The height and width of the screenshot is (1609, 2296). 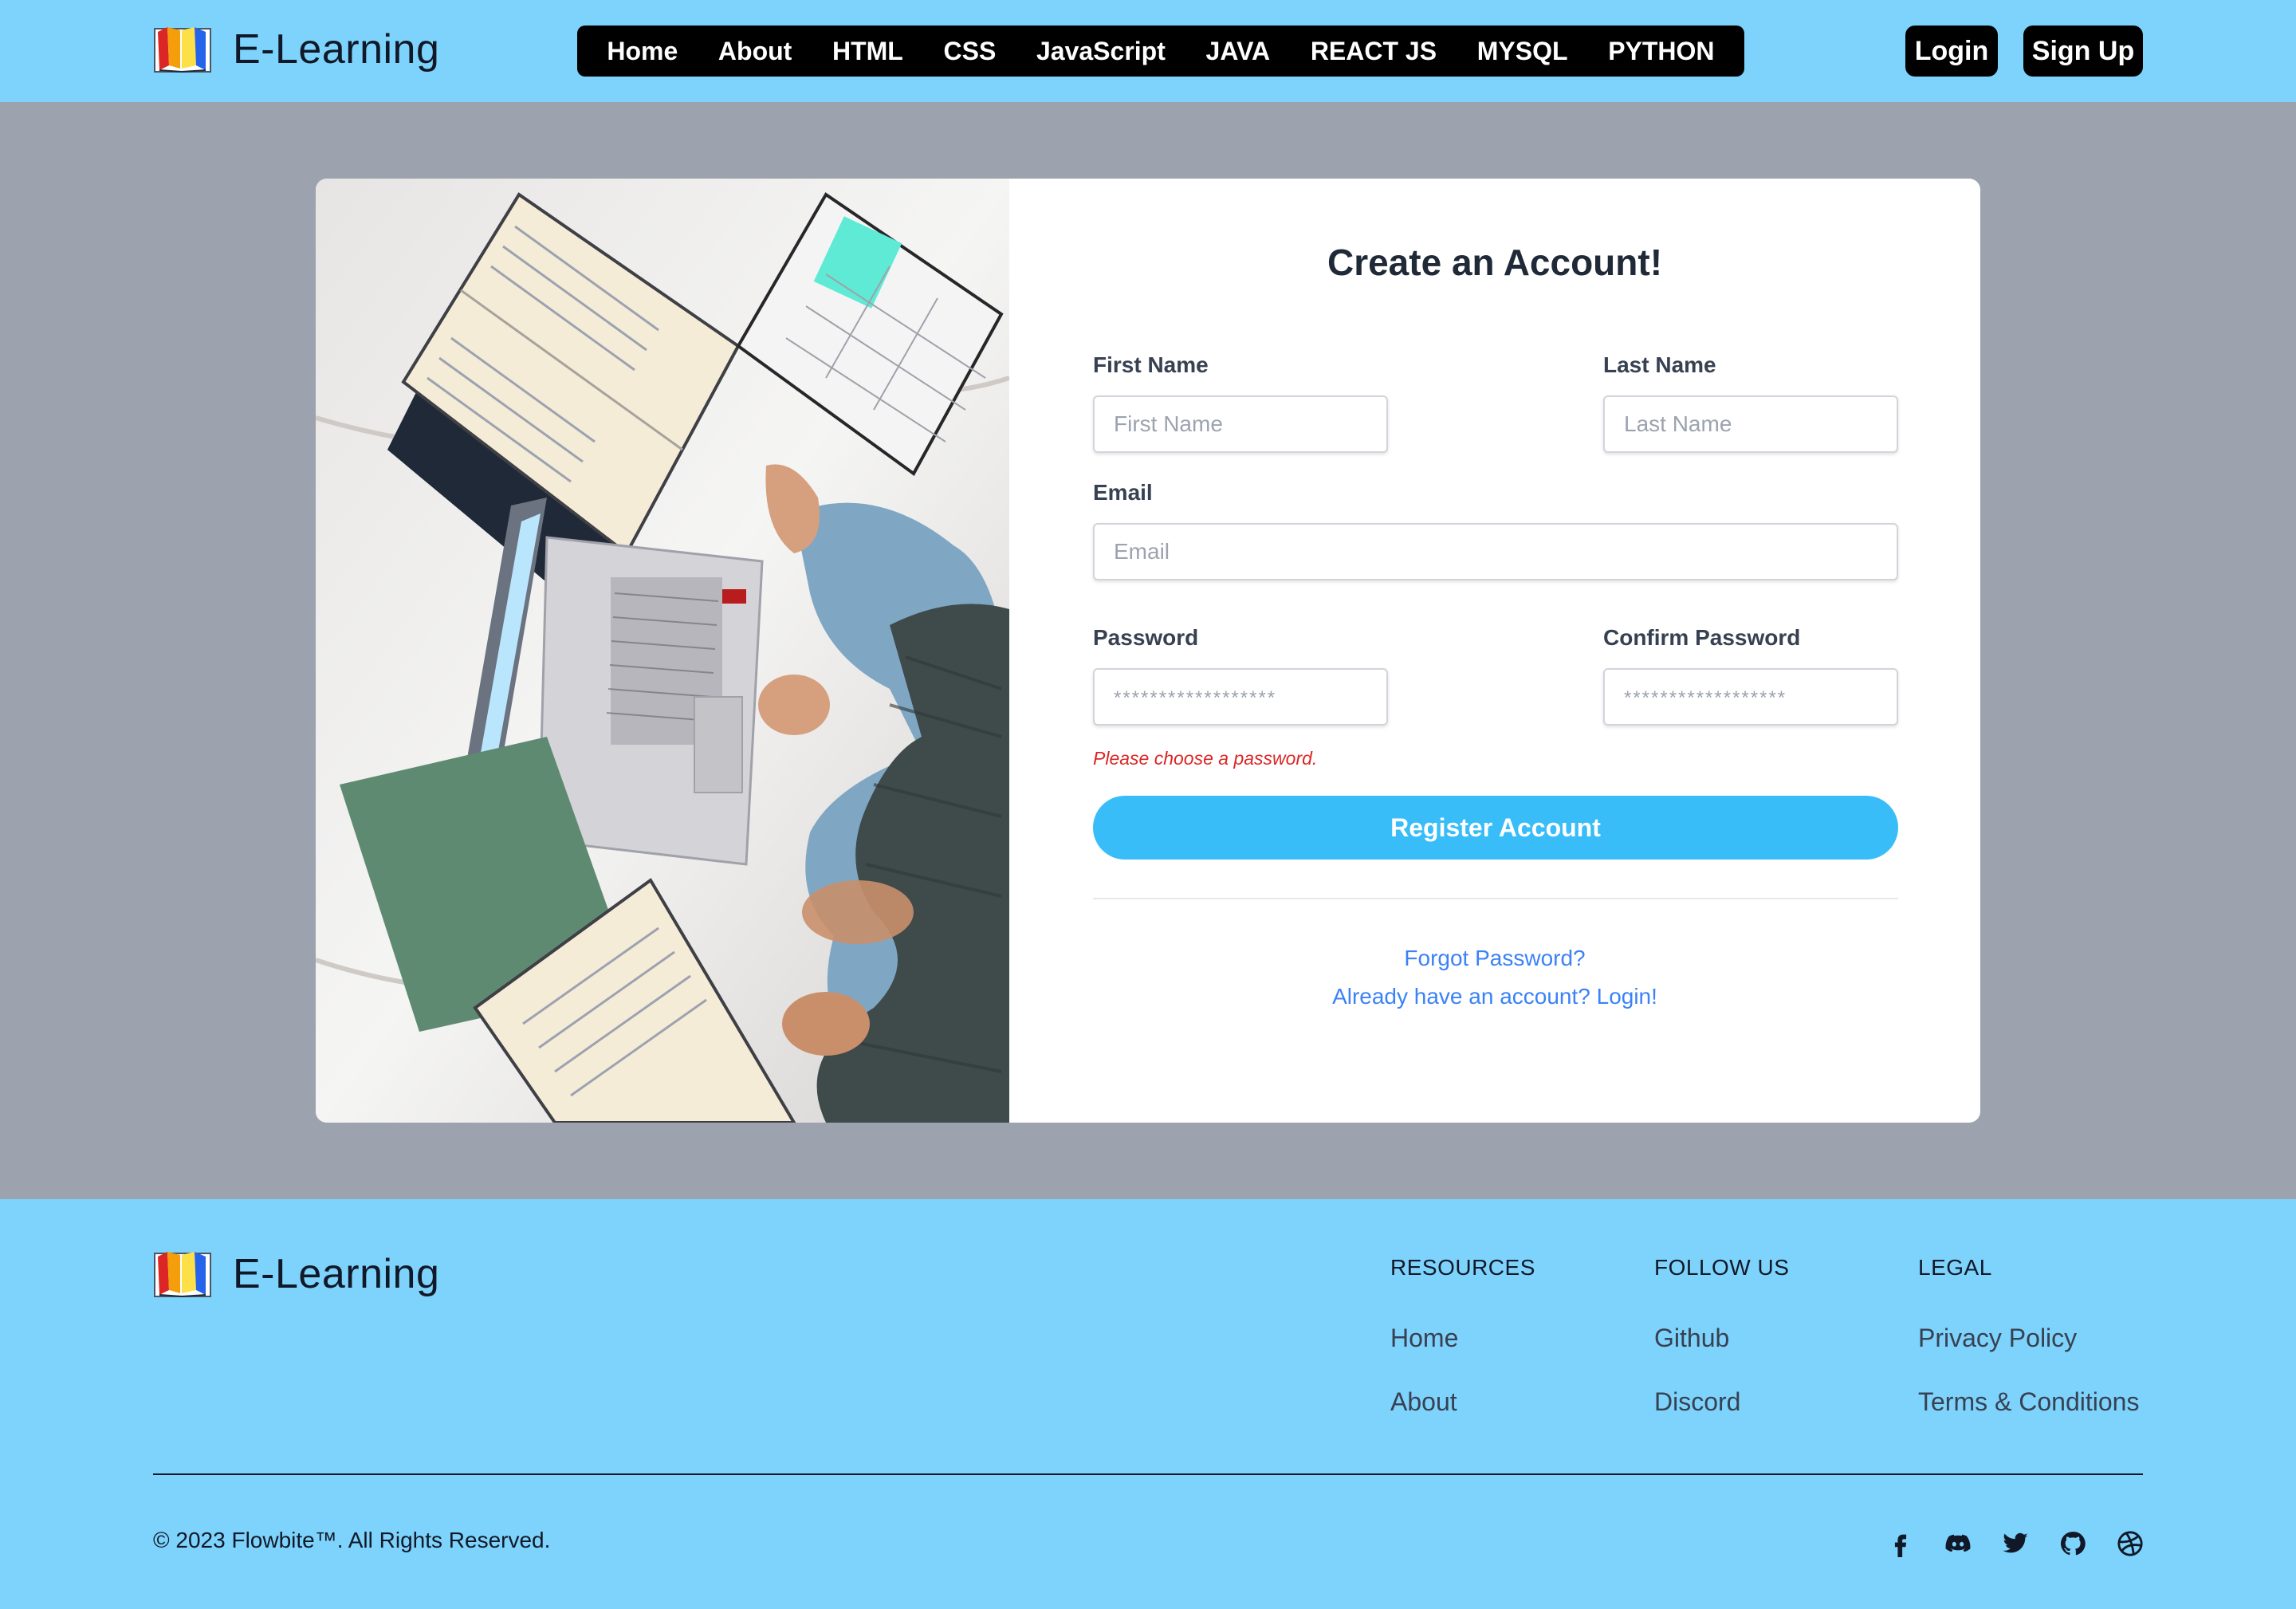 What do you see at coordinates (1495, 898) in the screenshot?
I see `form-divider` at bounding box center [1495, 898].